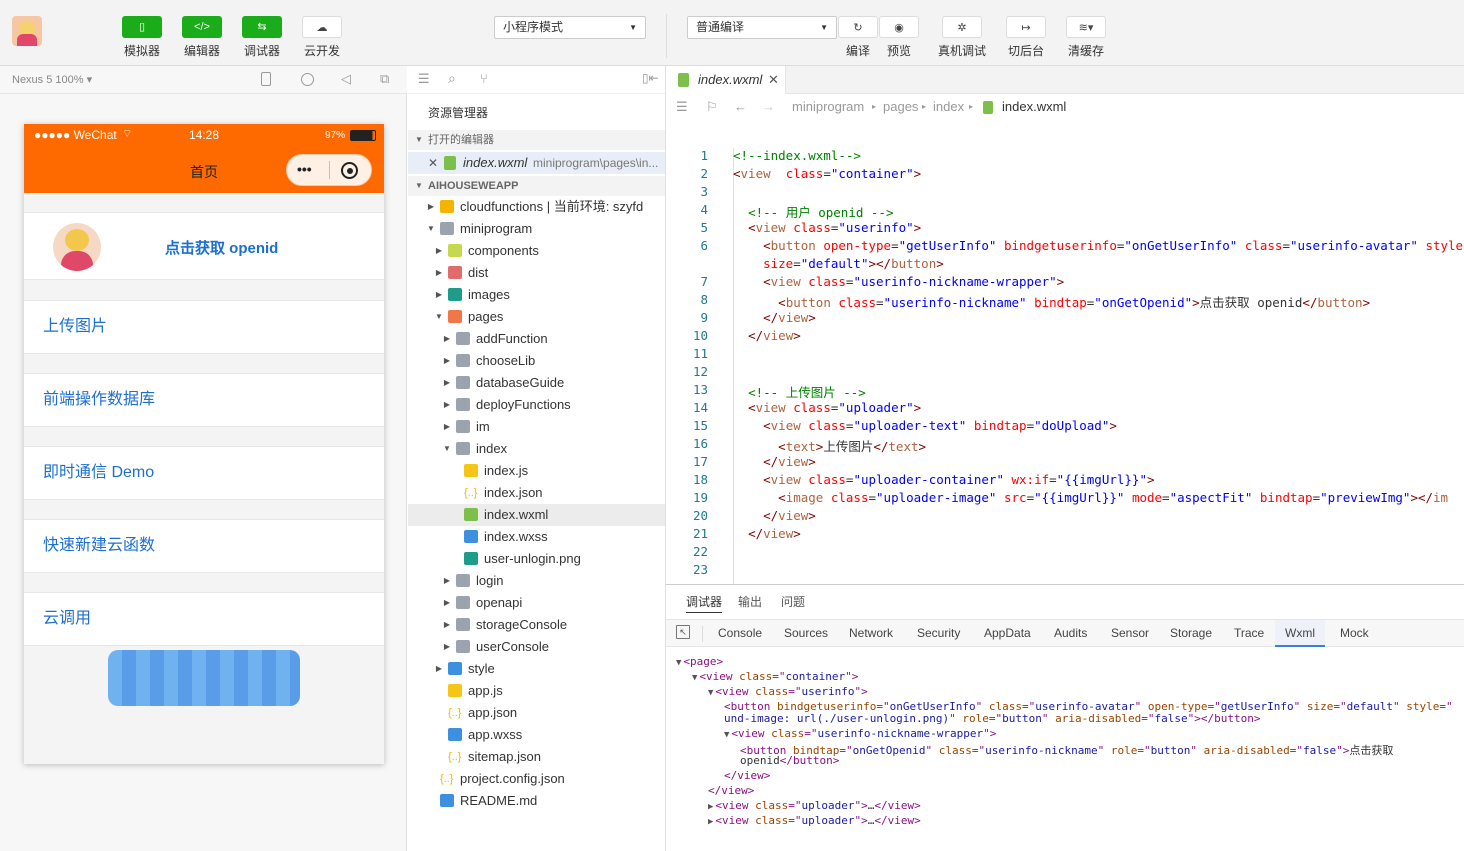 Image resolution: width=1464 pixels, height=851 pixels. What do you see at coordinates (536, 471) in the screenshot?
I see `tree-item: index.js` at bounding box center [536, 471].